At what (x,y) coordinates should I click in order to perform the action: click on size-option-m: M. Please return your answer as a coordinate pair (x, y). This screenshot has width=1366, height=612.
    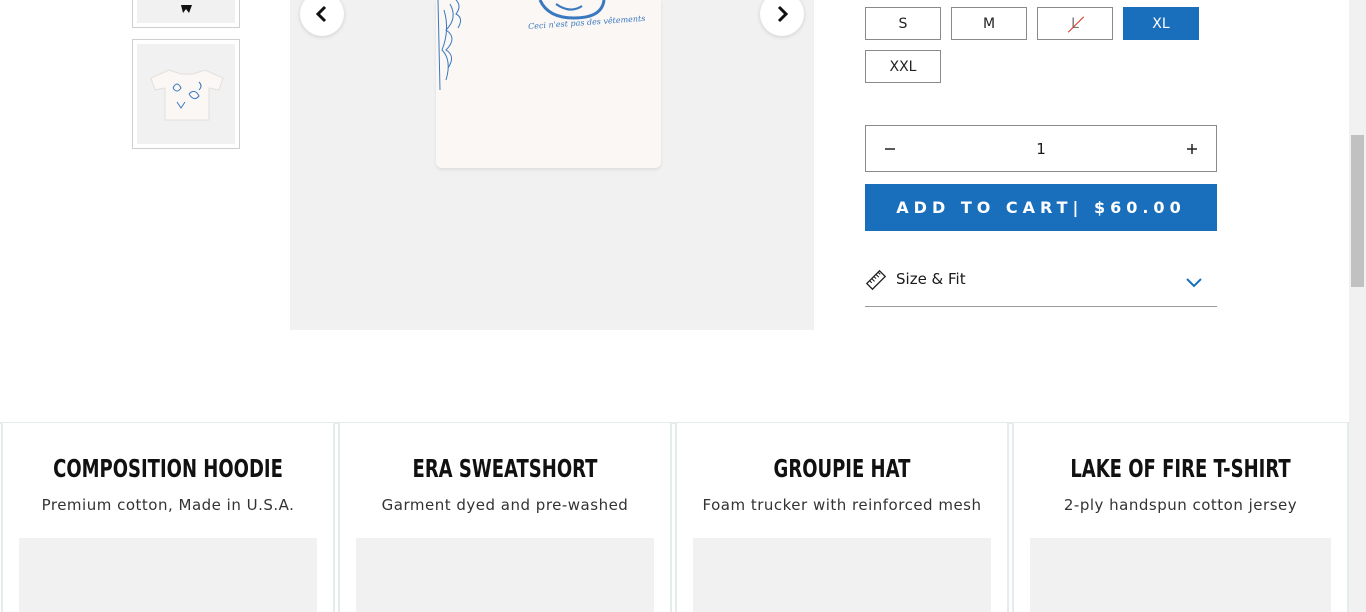
    Looking at the image, I should click on (989, 23).